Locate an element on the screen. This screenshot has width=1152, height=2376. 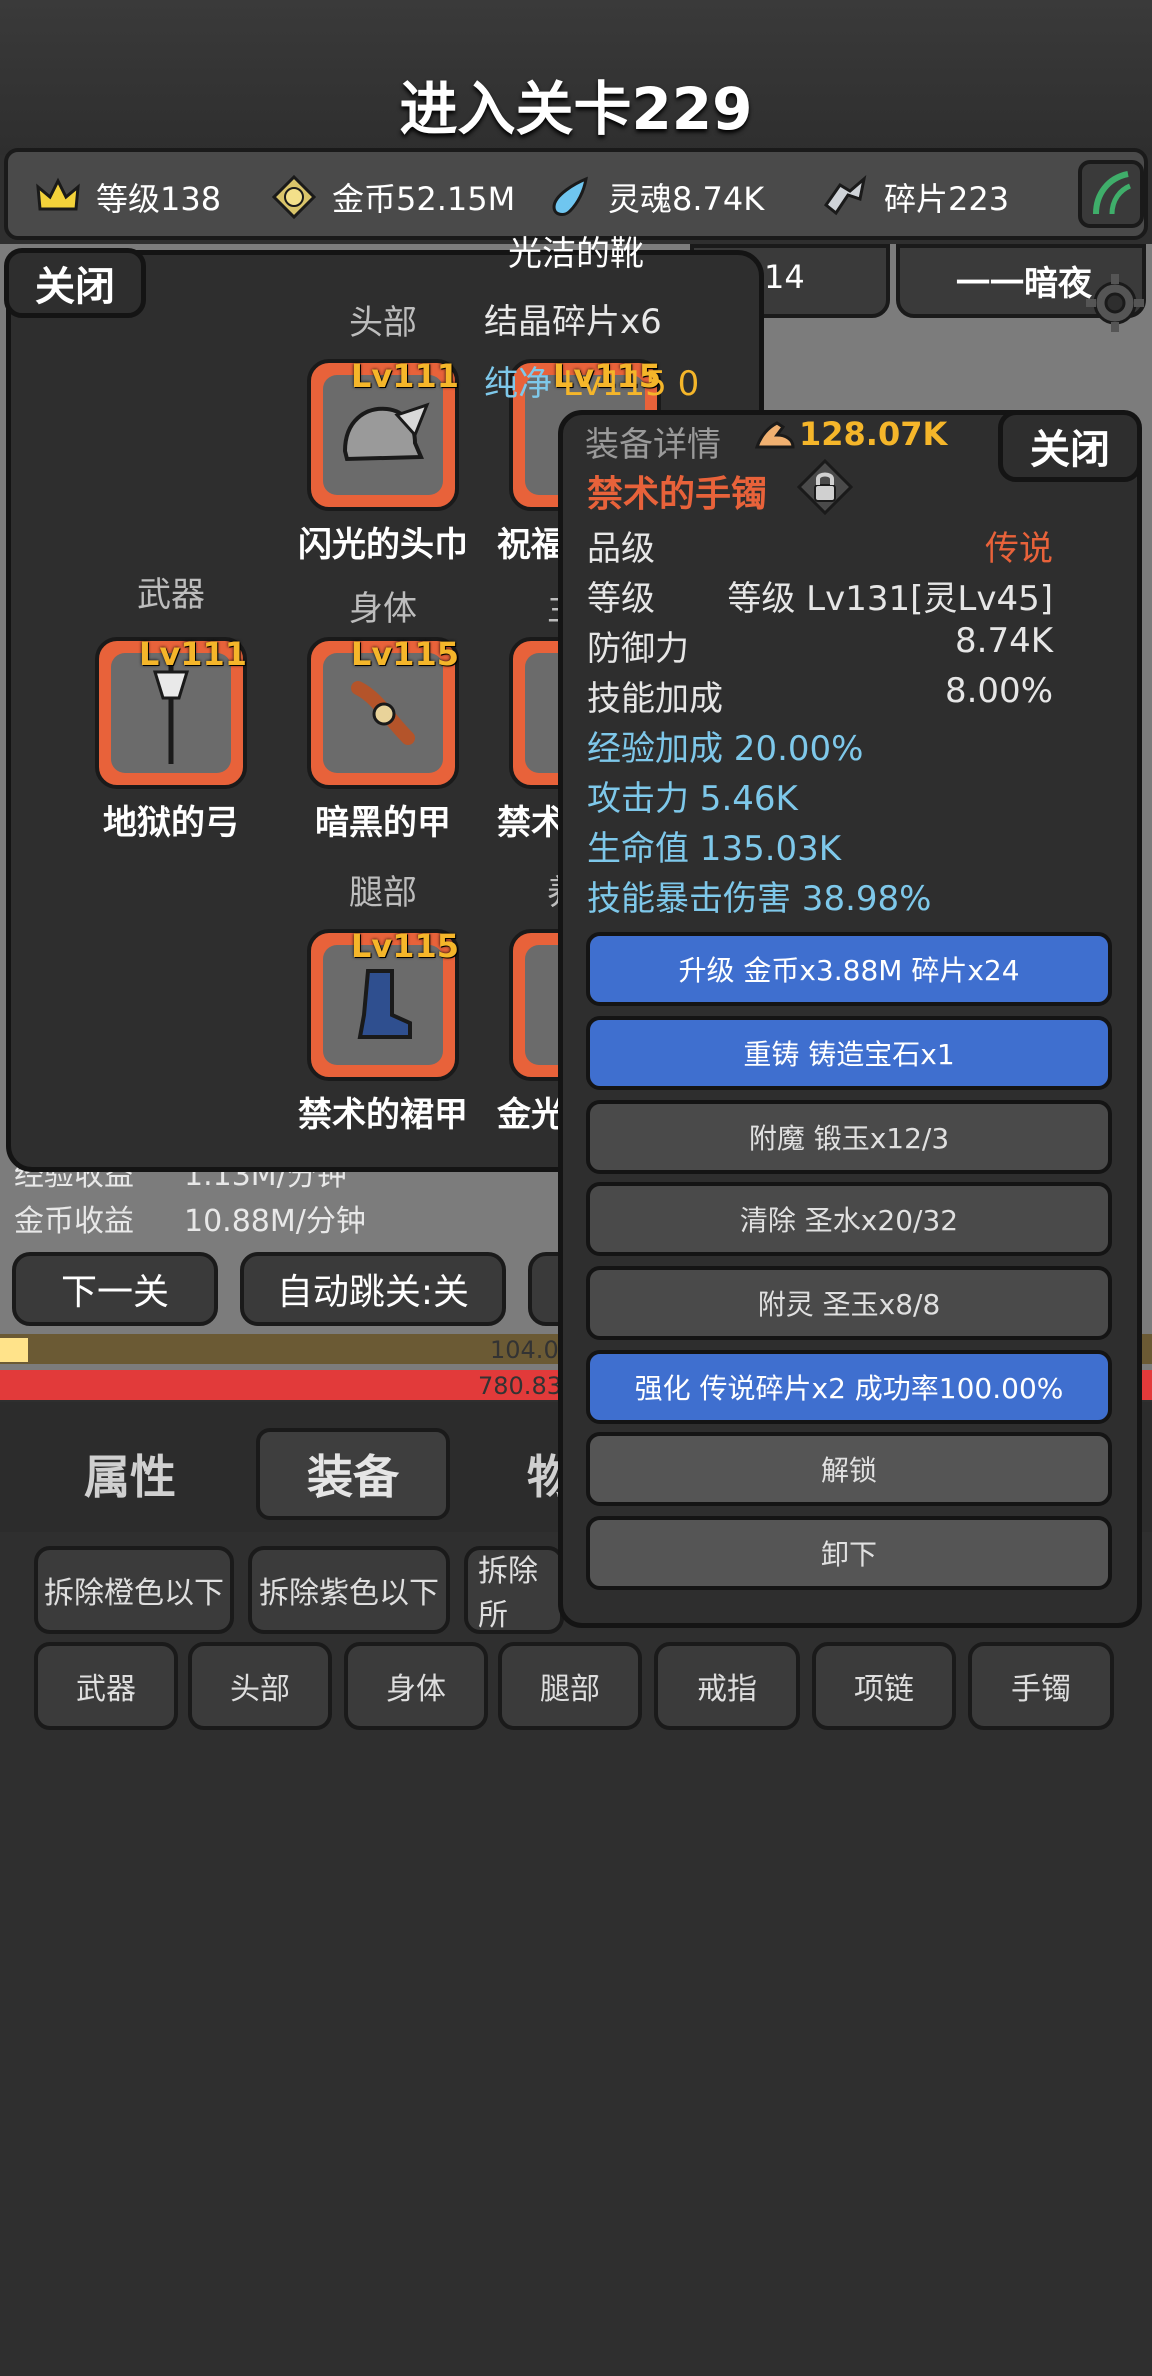
resource-shards: 碎片223 is located at coordinates (915, 197).